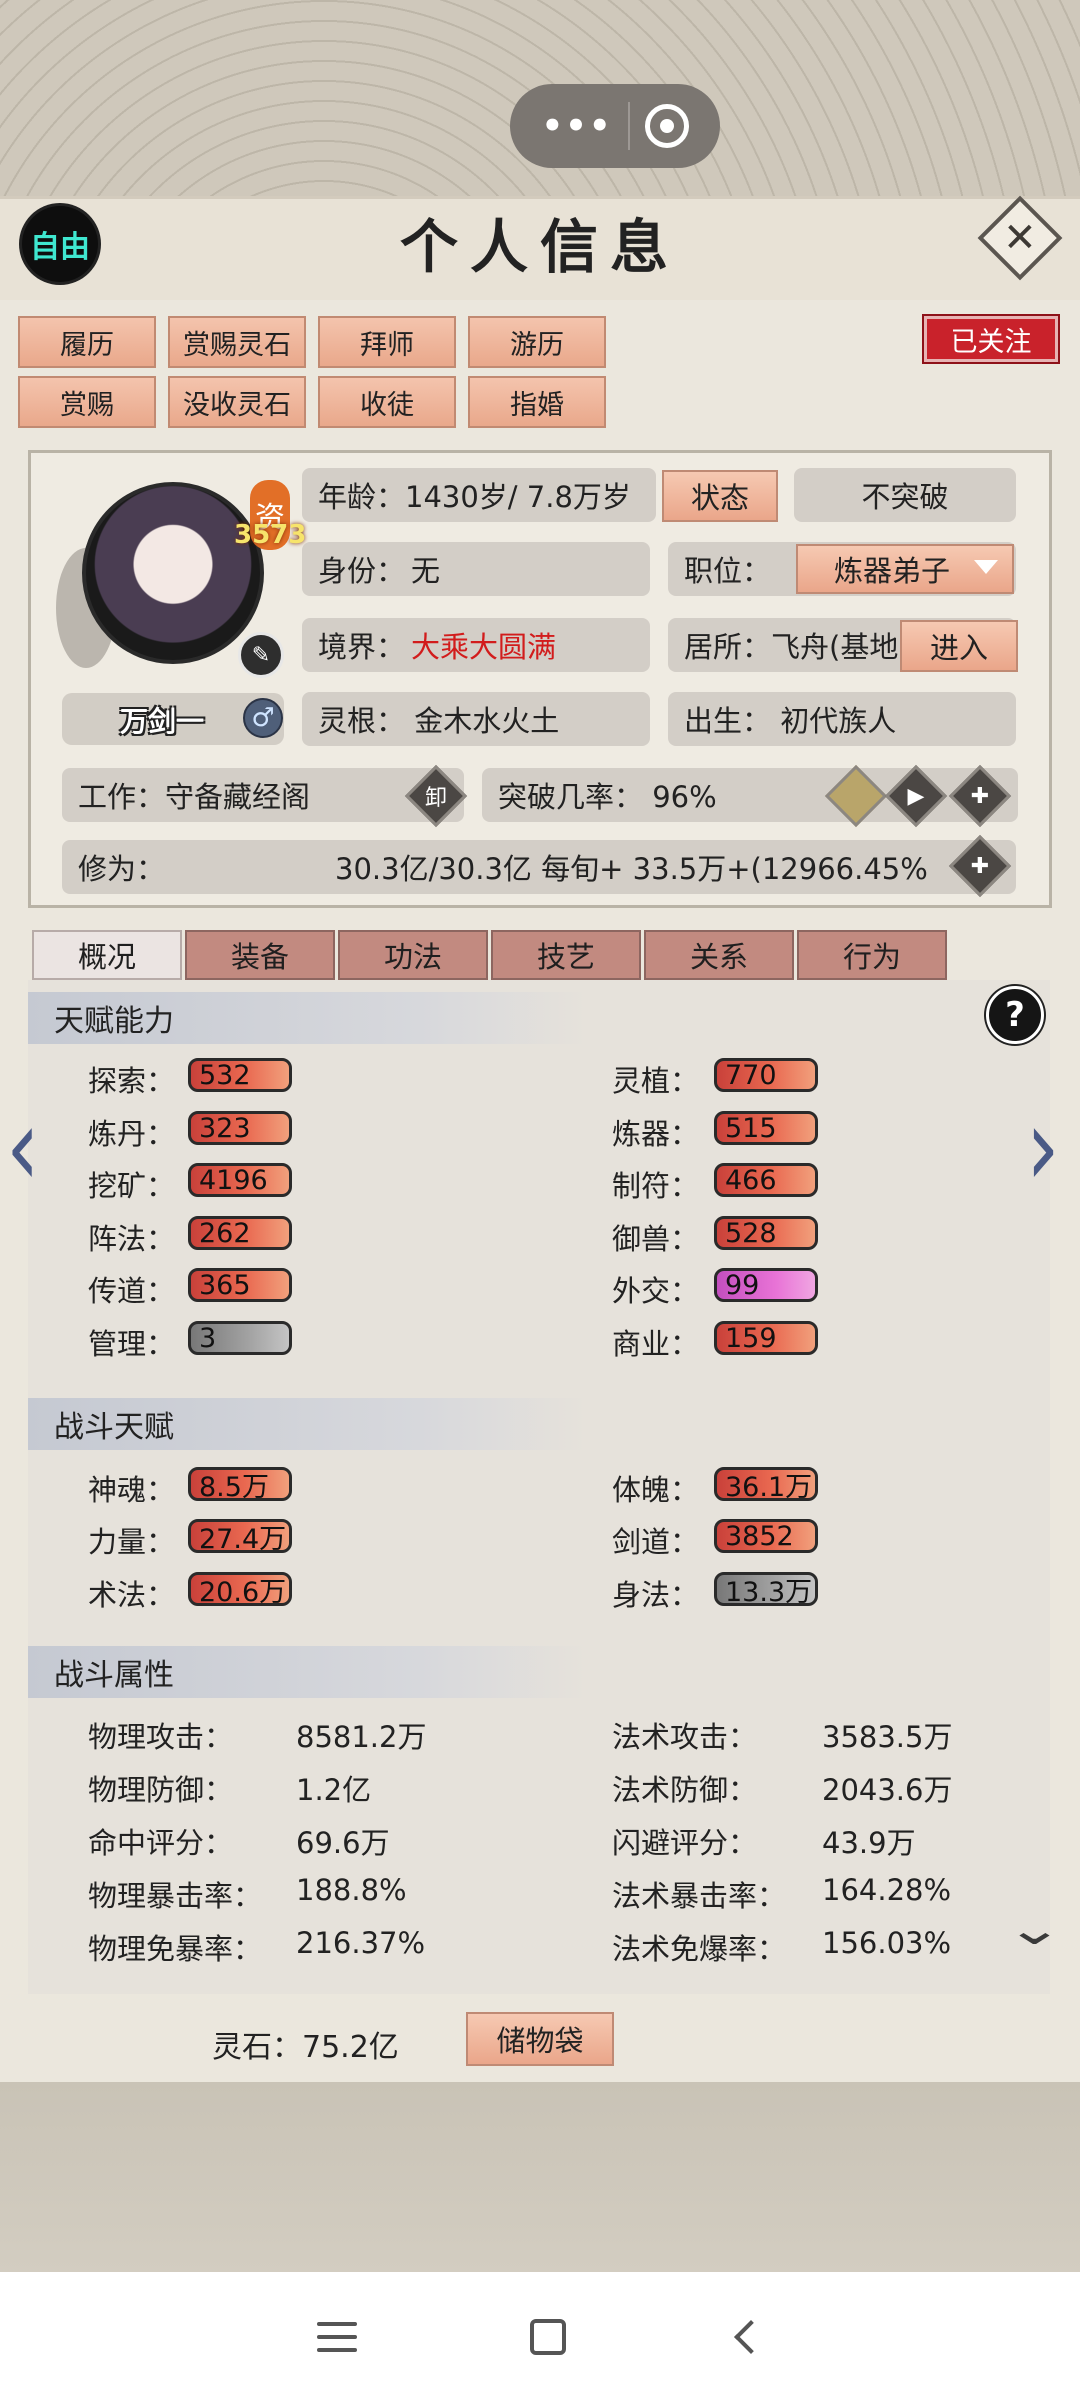 This screenshot has height=2401, width=1080. I want to click on spirit-stone-balance: 灵石：75.2亿, so click(305, 2047).